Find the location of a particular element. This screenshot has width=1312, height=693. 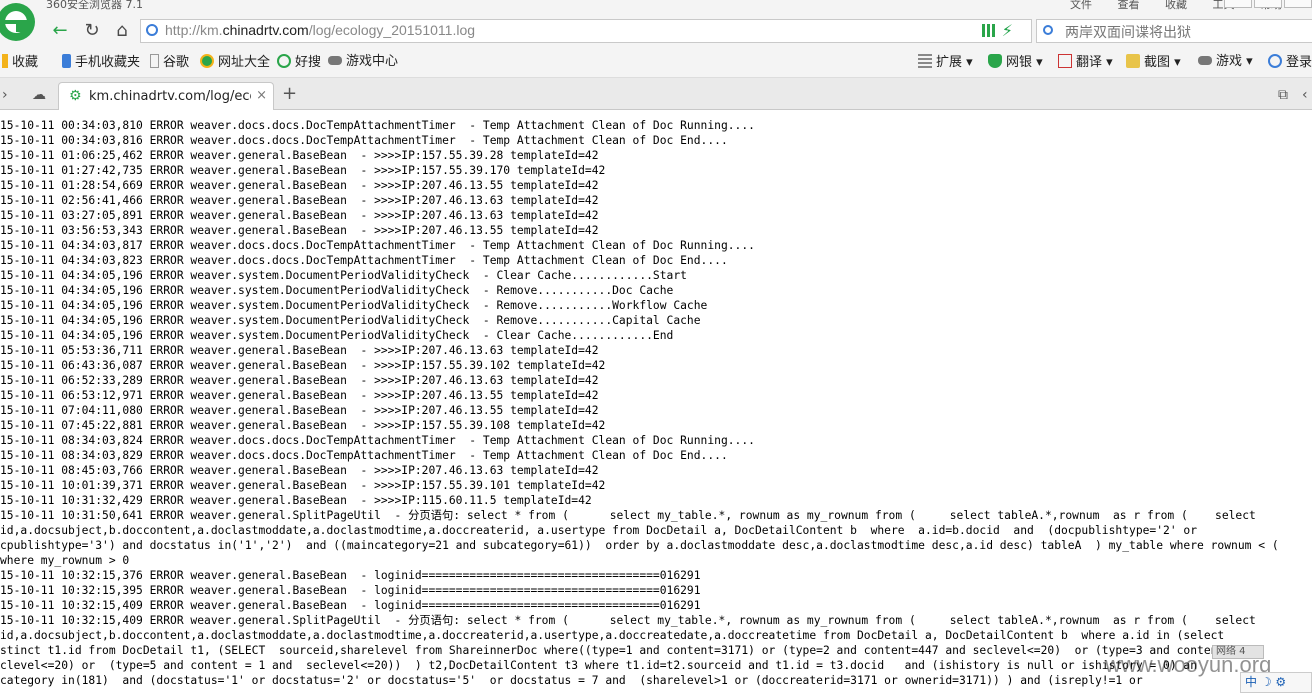

shield-icon is located at coordinates (995, 61).